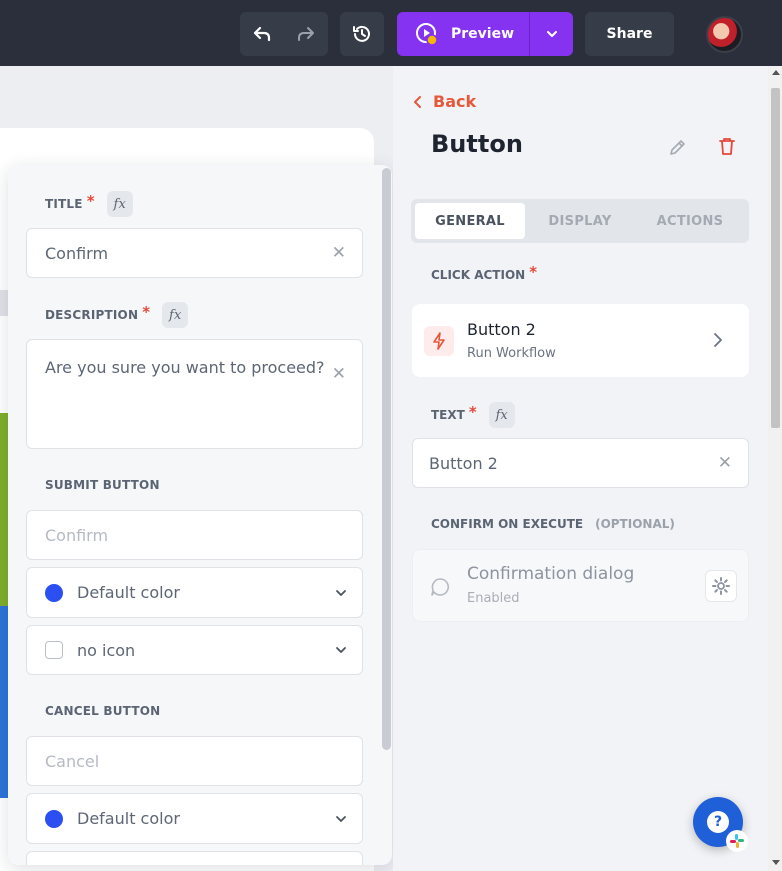  Describe the element at coordinates (718, 822) in the screenshot. I see `question-icon: ?` at that location.